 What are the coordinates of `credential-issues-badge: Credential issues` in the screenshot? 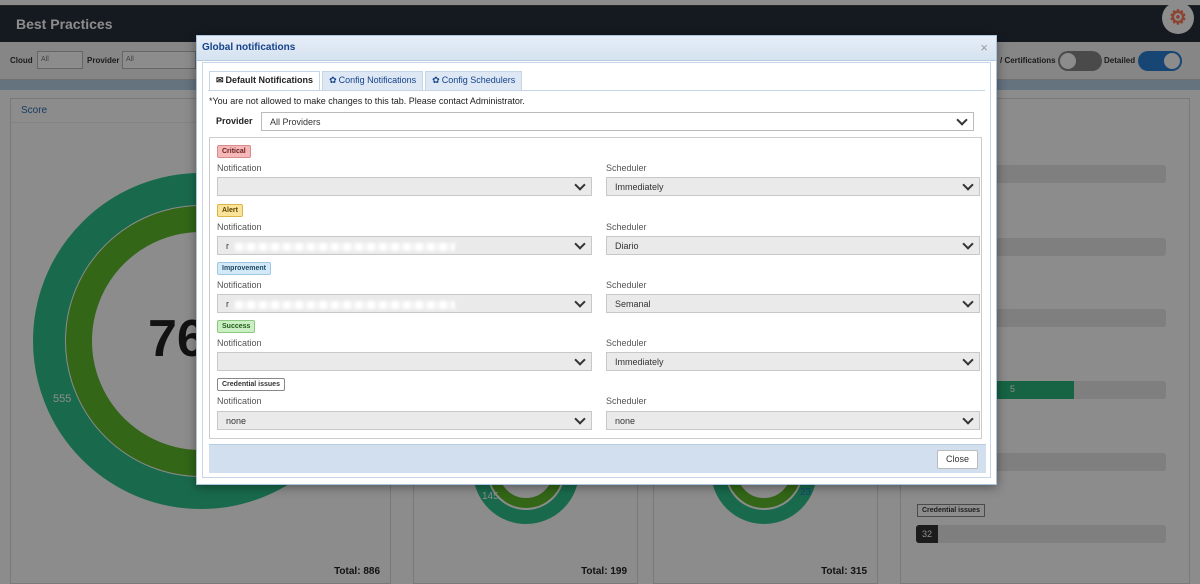 It's located at (251, 384).